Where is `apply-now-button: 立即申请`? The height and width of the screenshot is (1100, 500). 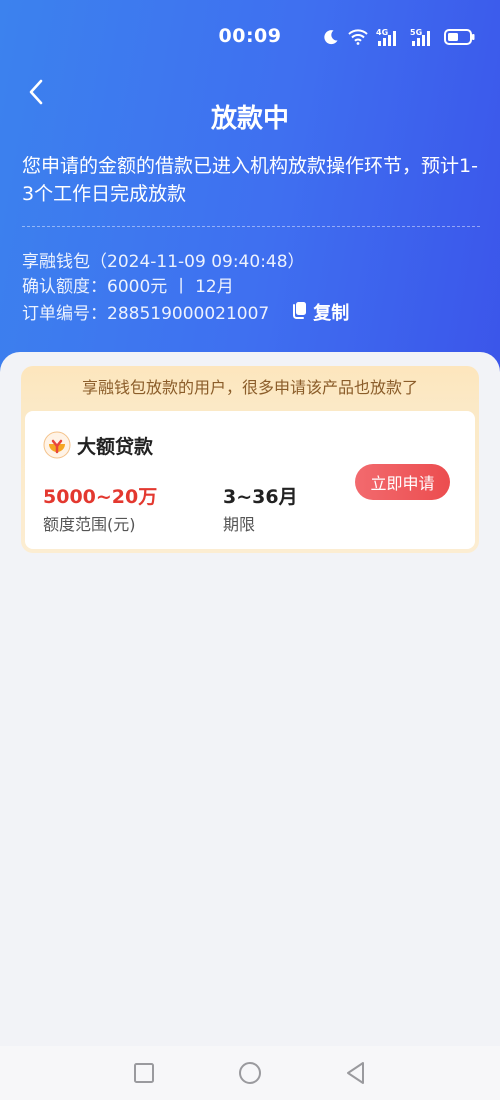
apply-now-button: 立即申请 is located at coordinates (402, 482).